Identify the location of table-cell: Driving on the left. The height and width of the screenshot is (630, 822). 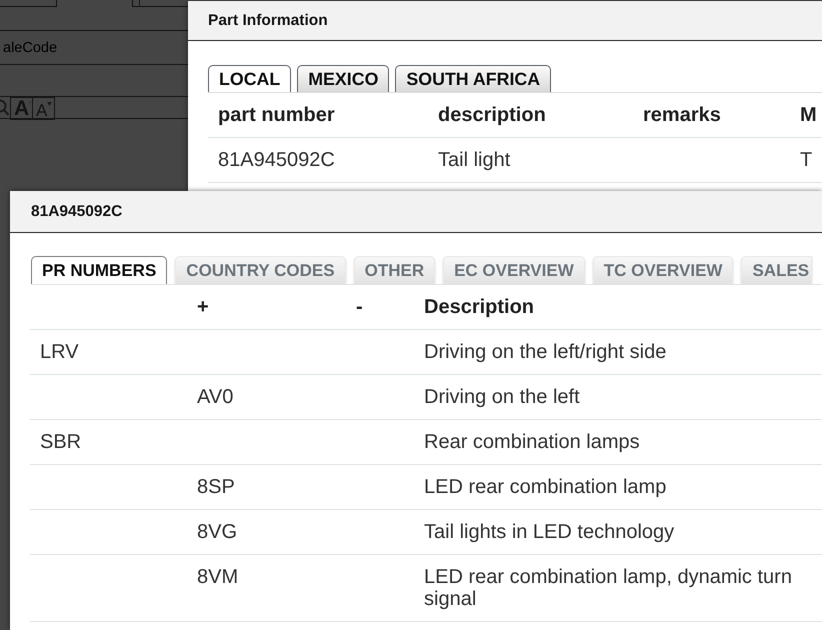
(618, 397).